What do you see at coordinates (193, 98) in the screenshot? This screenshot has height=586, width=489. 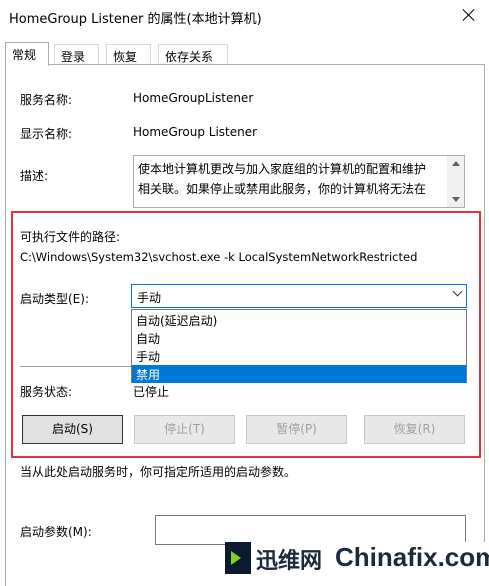 I see `service-name-value: HomeGroupListener` at bounding box center [193, 98].